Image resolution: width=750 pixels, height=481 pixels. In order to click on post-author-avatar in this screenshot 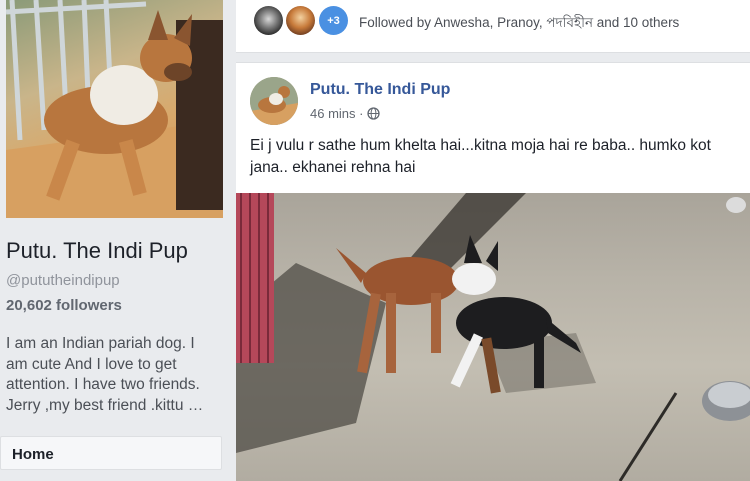, I will do `click(274, 101)`.